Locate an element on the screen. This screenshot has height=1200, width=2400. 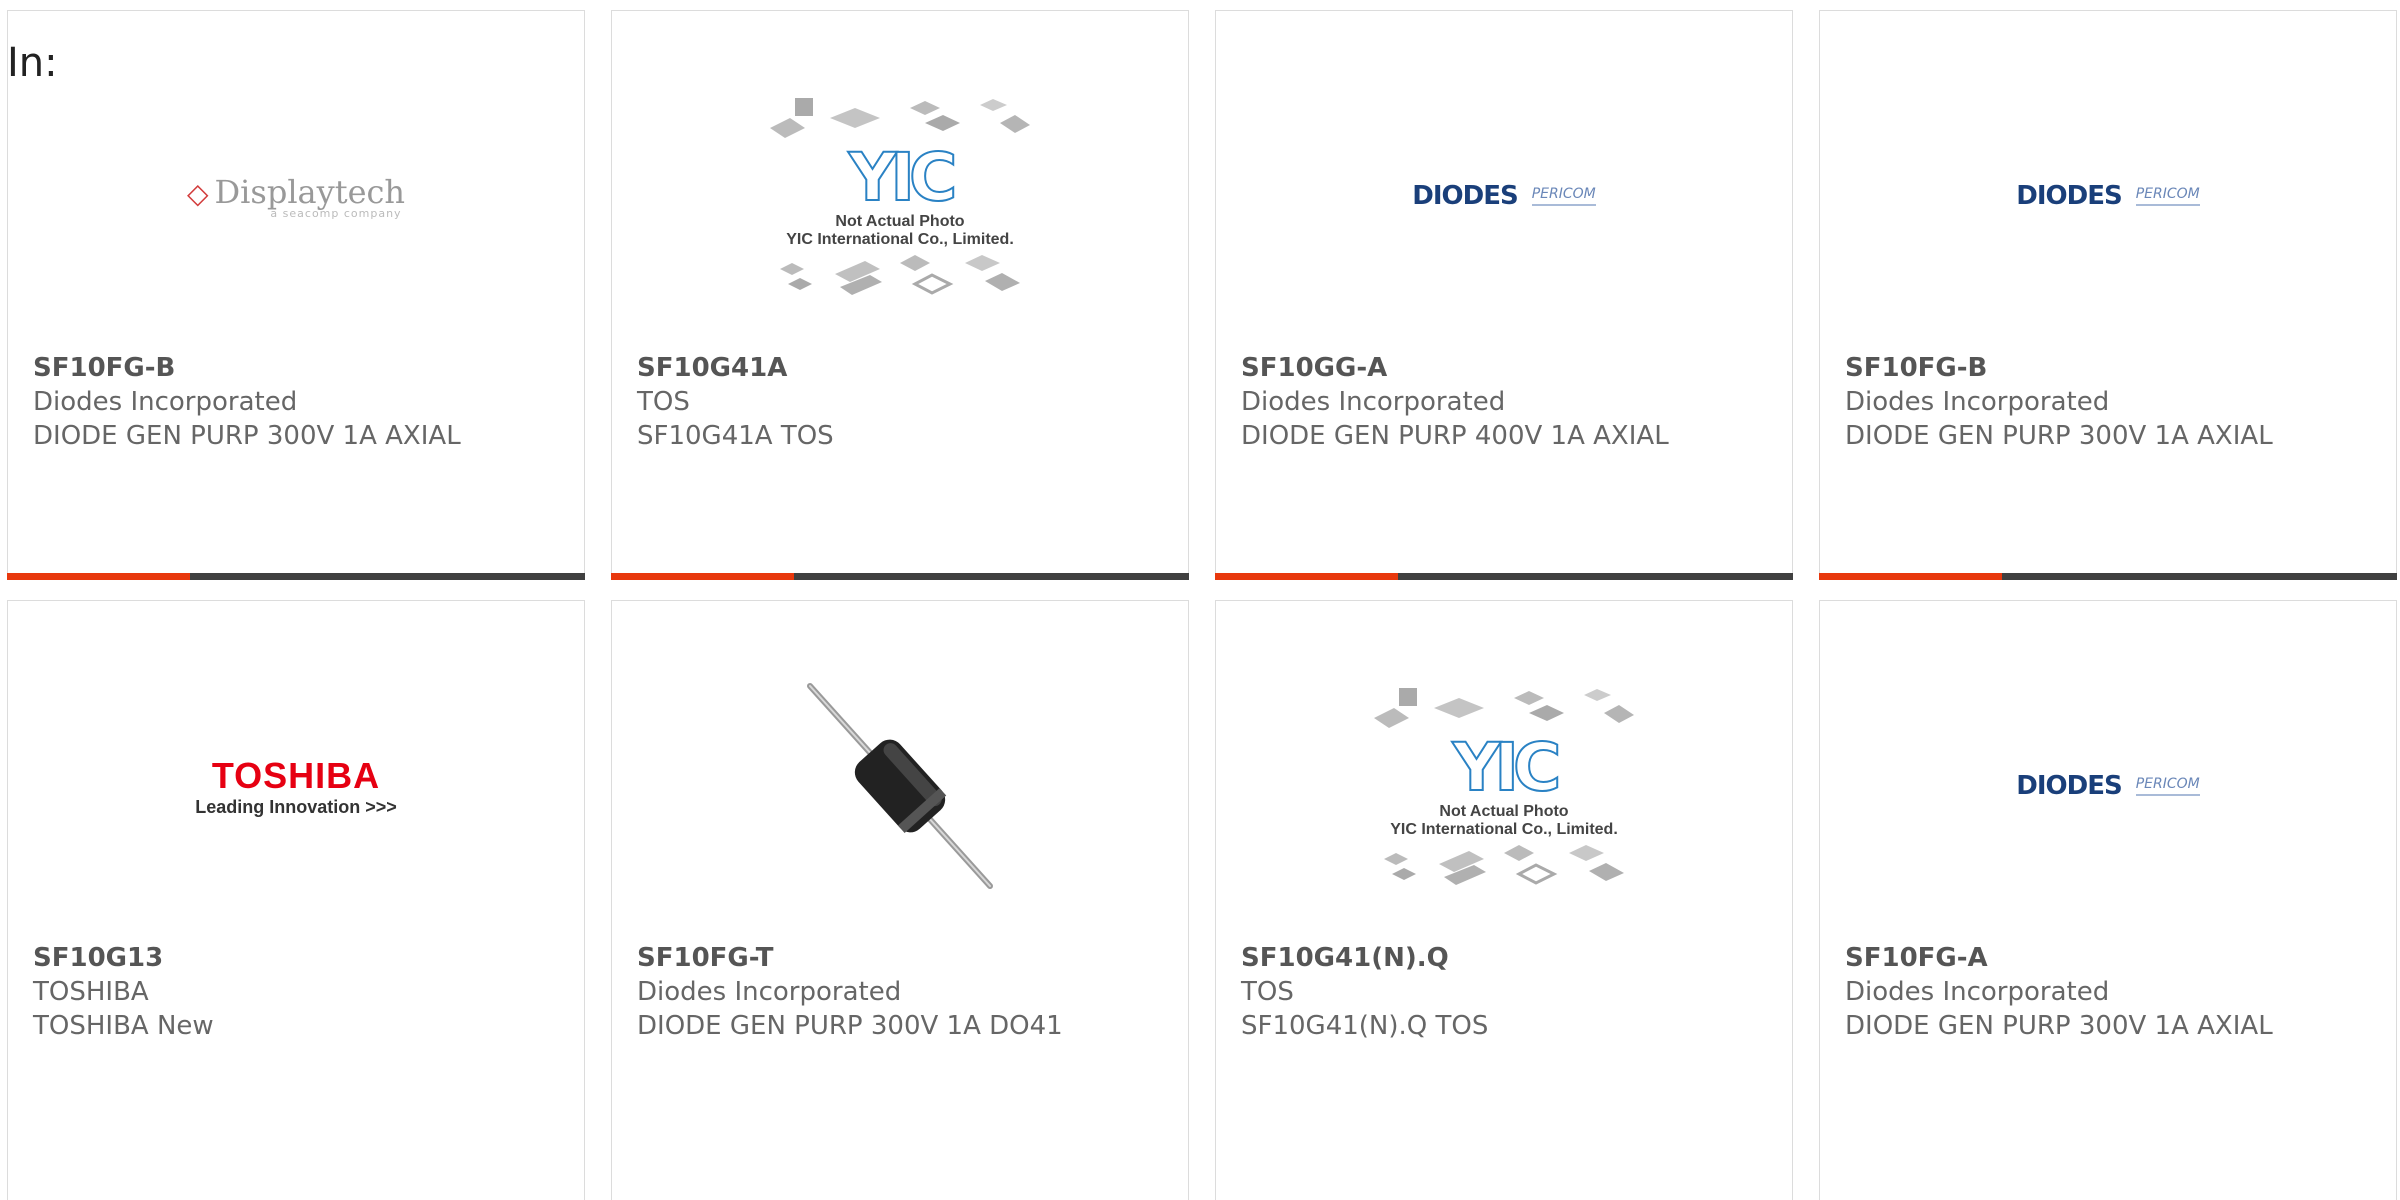
part-number: SF10G41A is located at coordinates (902, 368).